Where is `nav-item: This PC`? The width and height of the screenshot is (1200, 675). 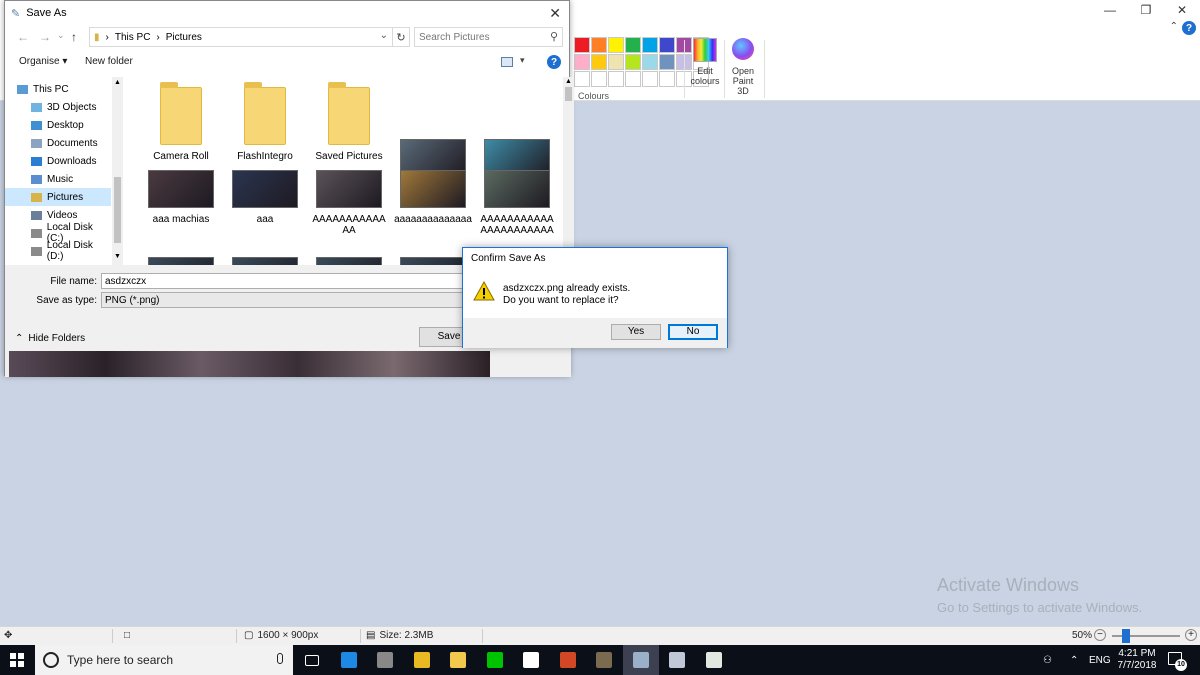
nav-item: This PC is located at coordinates (58, 89).